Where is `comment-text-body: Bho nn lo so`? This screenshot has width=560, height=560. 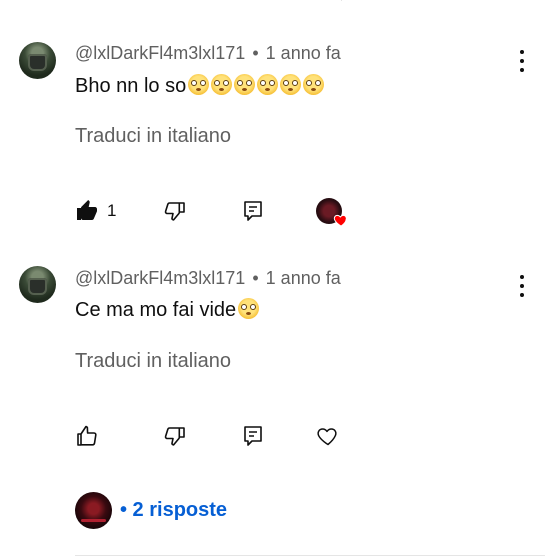
comment-text-body: Bho nn lo so is located at coordinates (131, 86).